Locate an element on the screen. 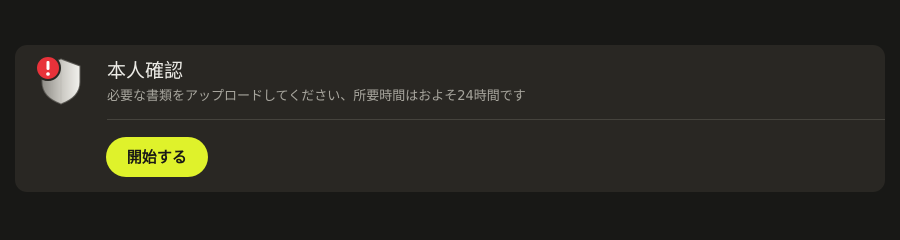 This screenshot has height=240, width=900. start-button: 開始する is located at coordinates (157, 157).